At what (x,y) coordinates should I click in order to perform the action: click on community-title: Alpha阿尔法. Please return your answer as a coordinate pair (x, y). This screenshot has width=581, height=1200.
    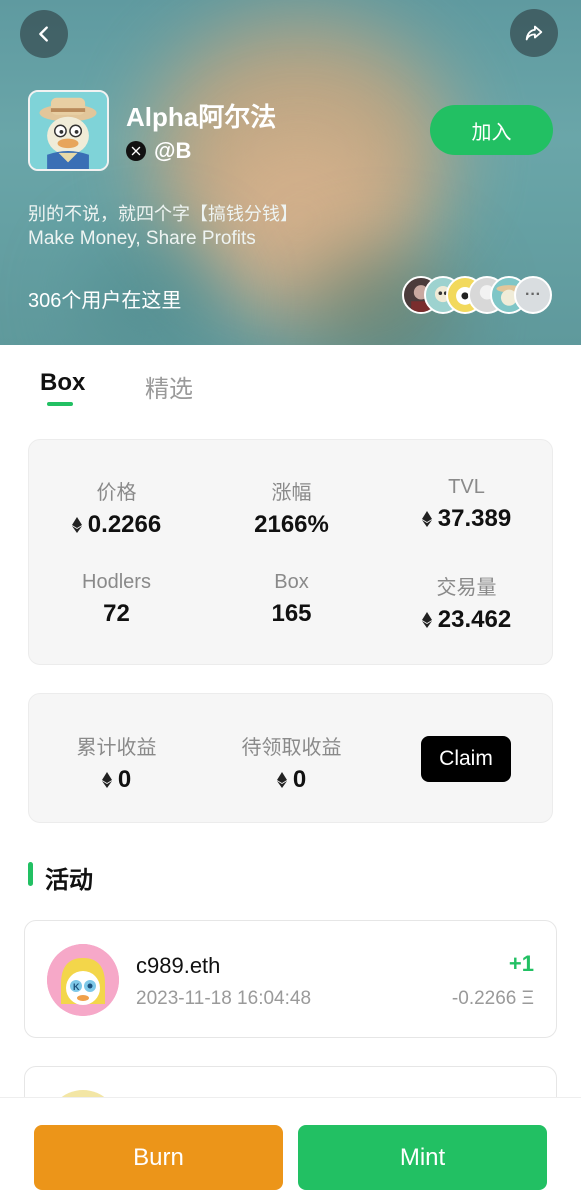
    Looking at the image, I should click on (201, 117).